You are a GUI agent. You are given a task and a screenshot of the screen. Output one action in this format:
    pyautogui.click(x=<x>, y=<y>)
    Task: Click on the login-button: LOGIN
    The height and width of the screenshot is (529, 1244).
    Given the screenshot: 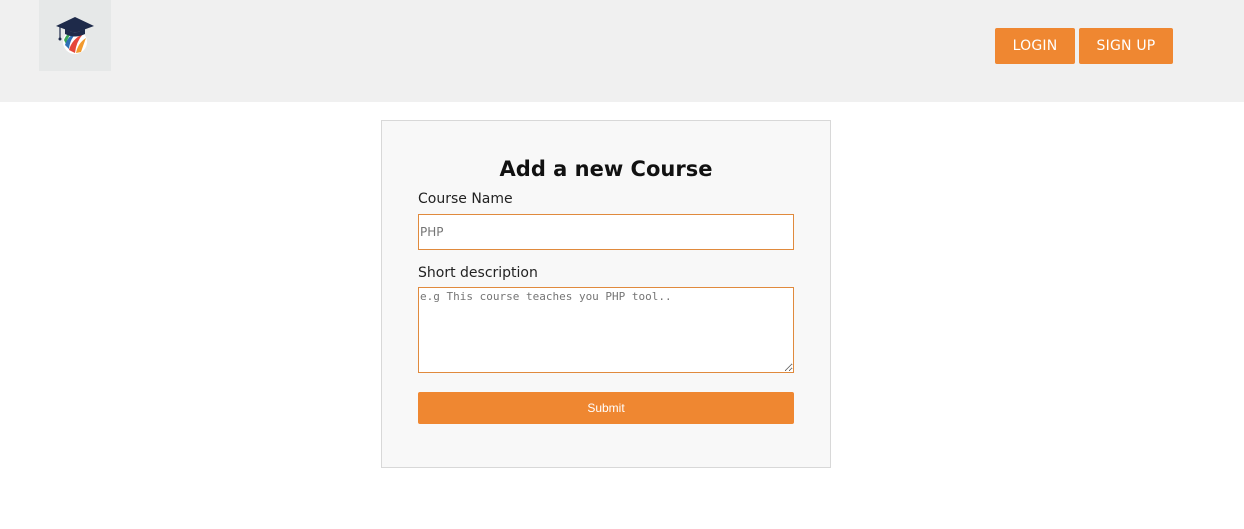 What is the action you would take?
    pyautogui.click(x=1035, y=46)
    